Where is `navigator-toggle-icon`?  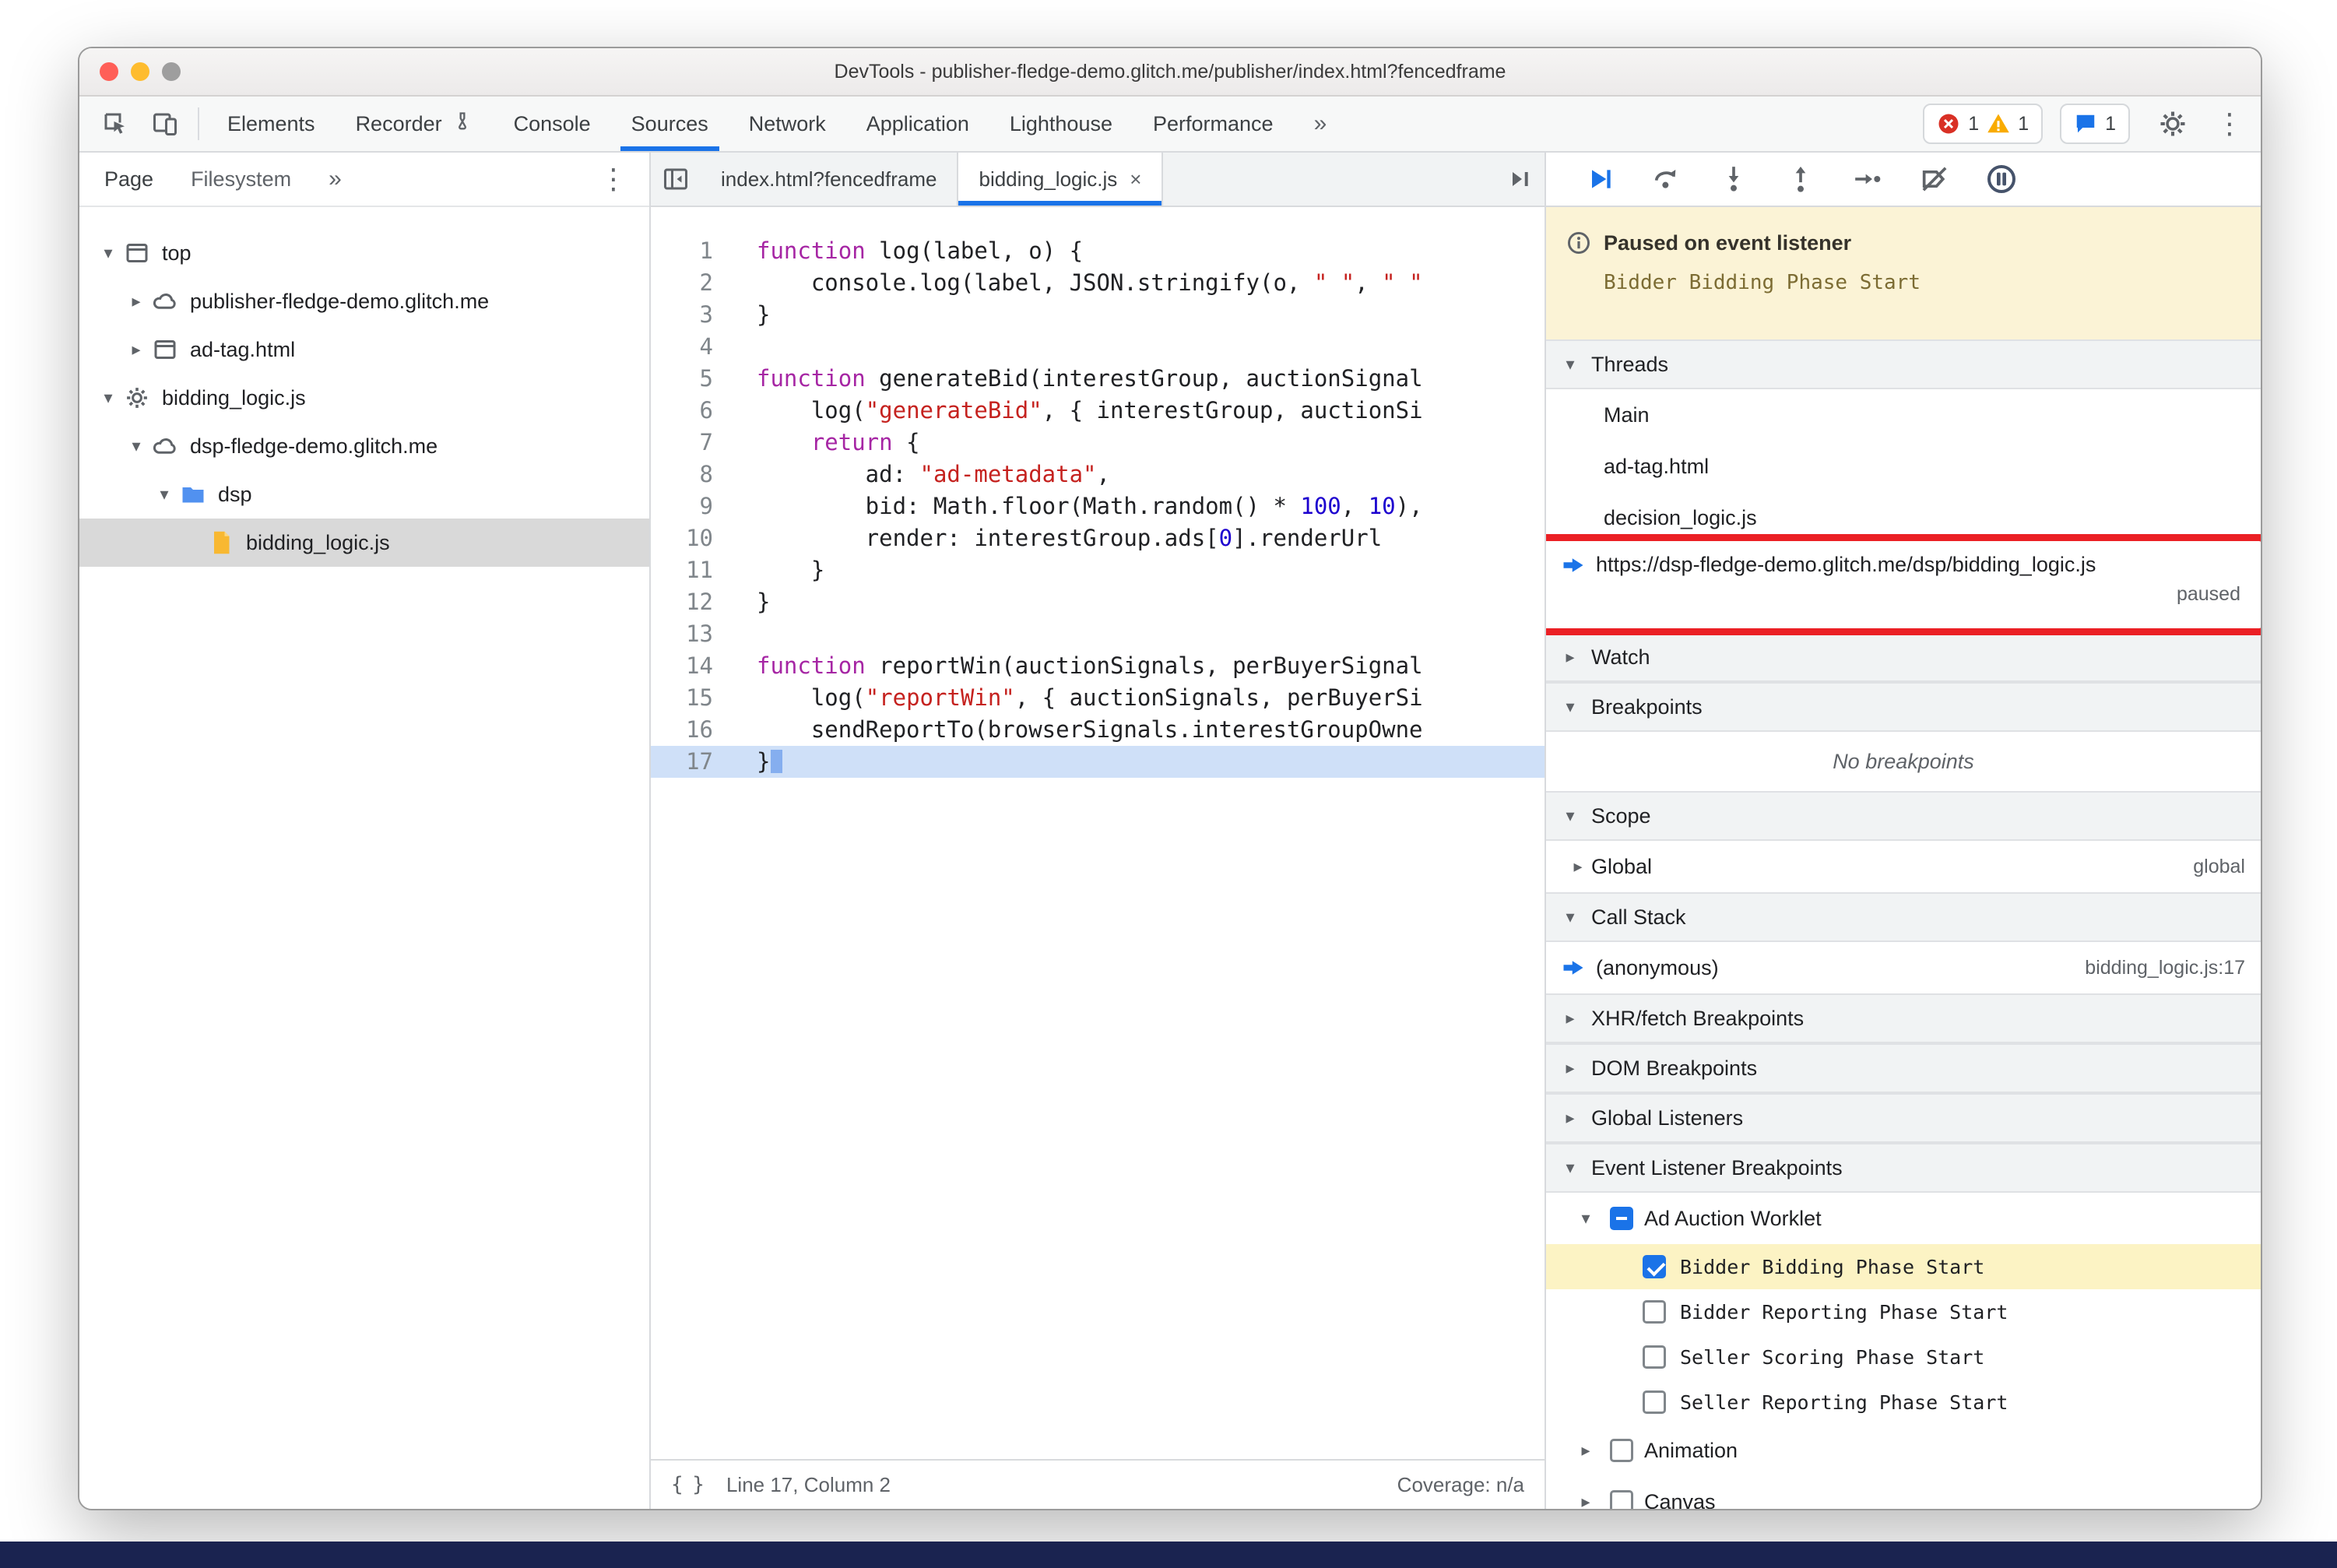 navigator-toggle-icon is located at coordinates (676, 179).